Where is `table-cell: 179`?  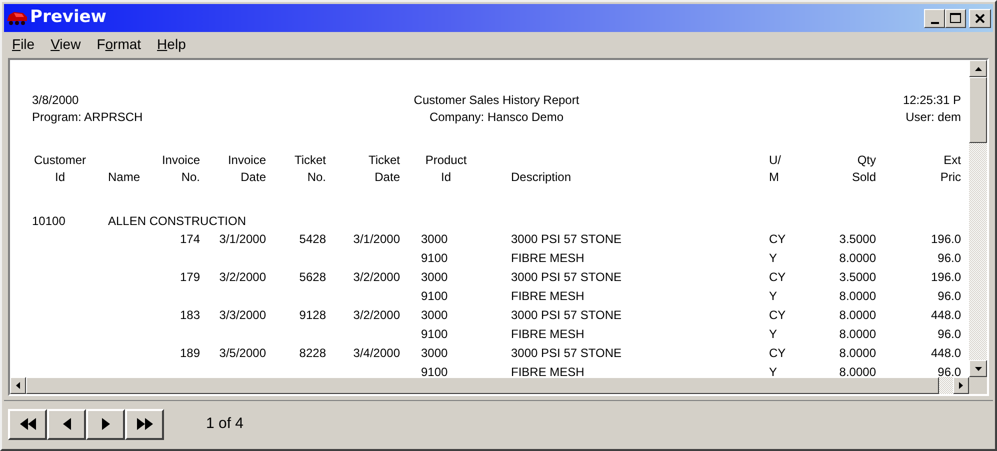
table-cell: 179 is located at coordinates (190, 277).